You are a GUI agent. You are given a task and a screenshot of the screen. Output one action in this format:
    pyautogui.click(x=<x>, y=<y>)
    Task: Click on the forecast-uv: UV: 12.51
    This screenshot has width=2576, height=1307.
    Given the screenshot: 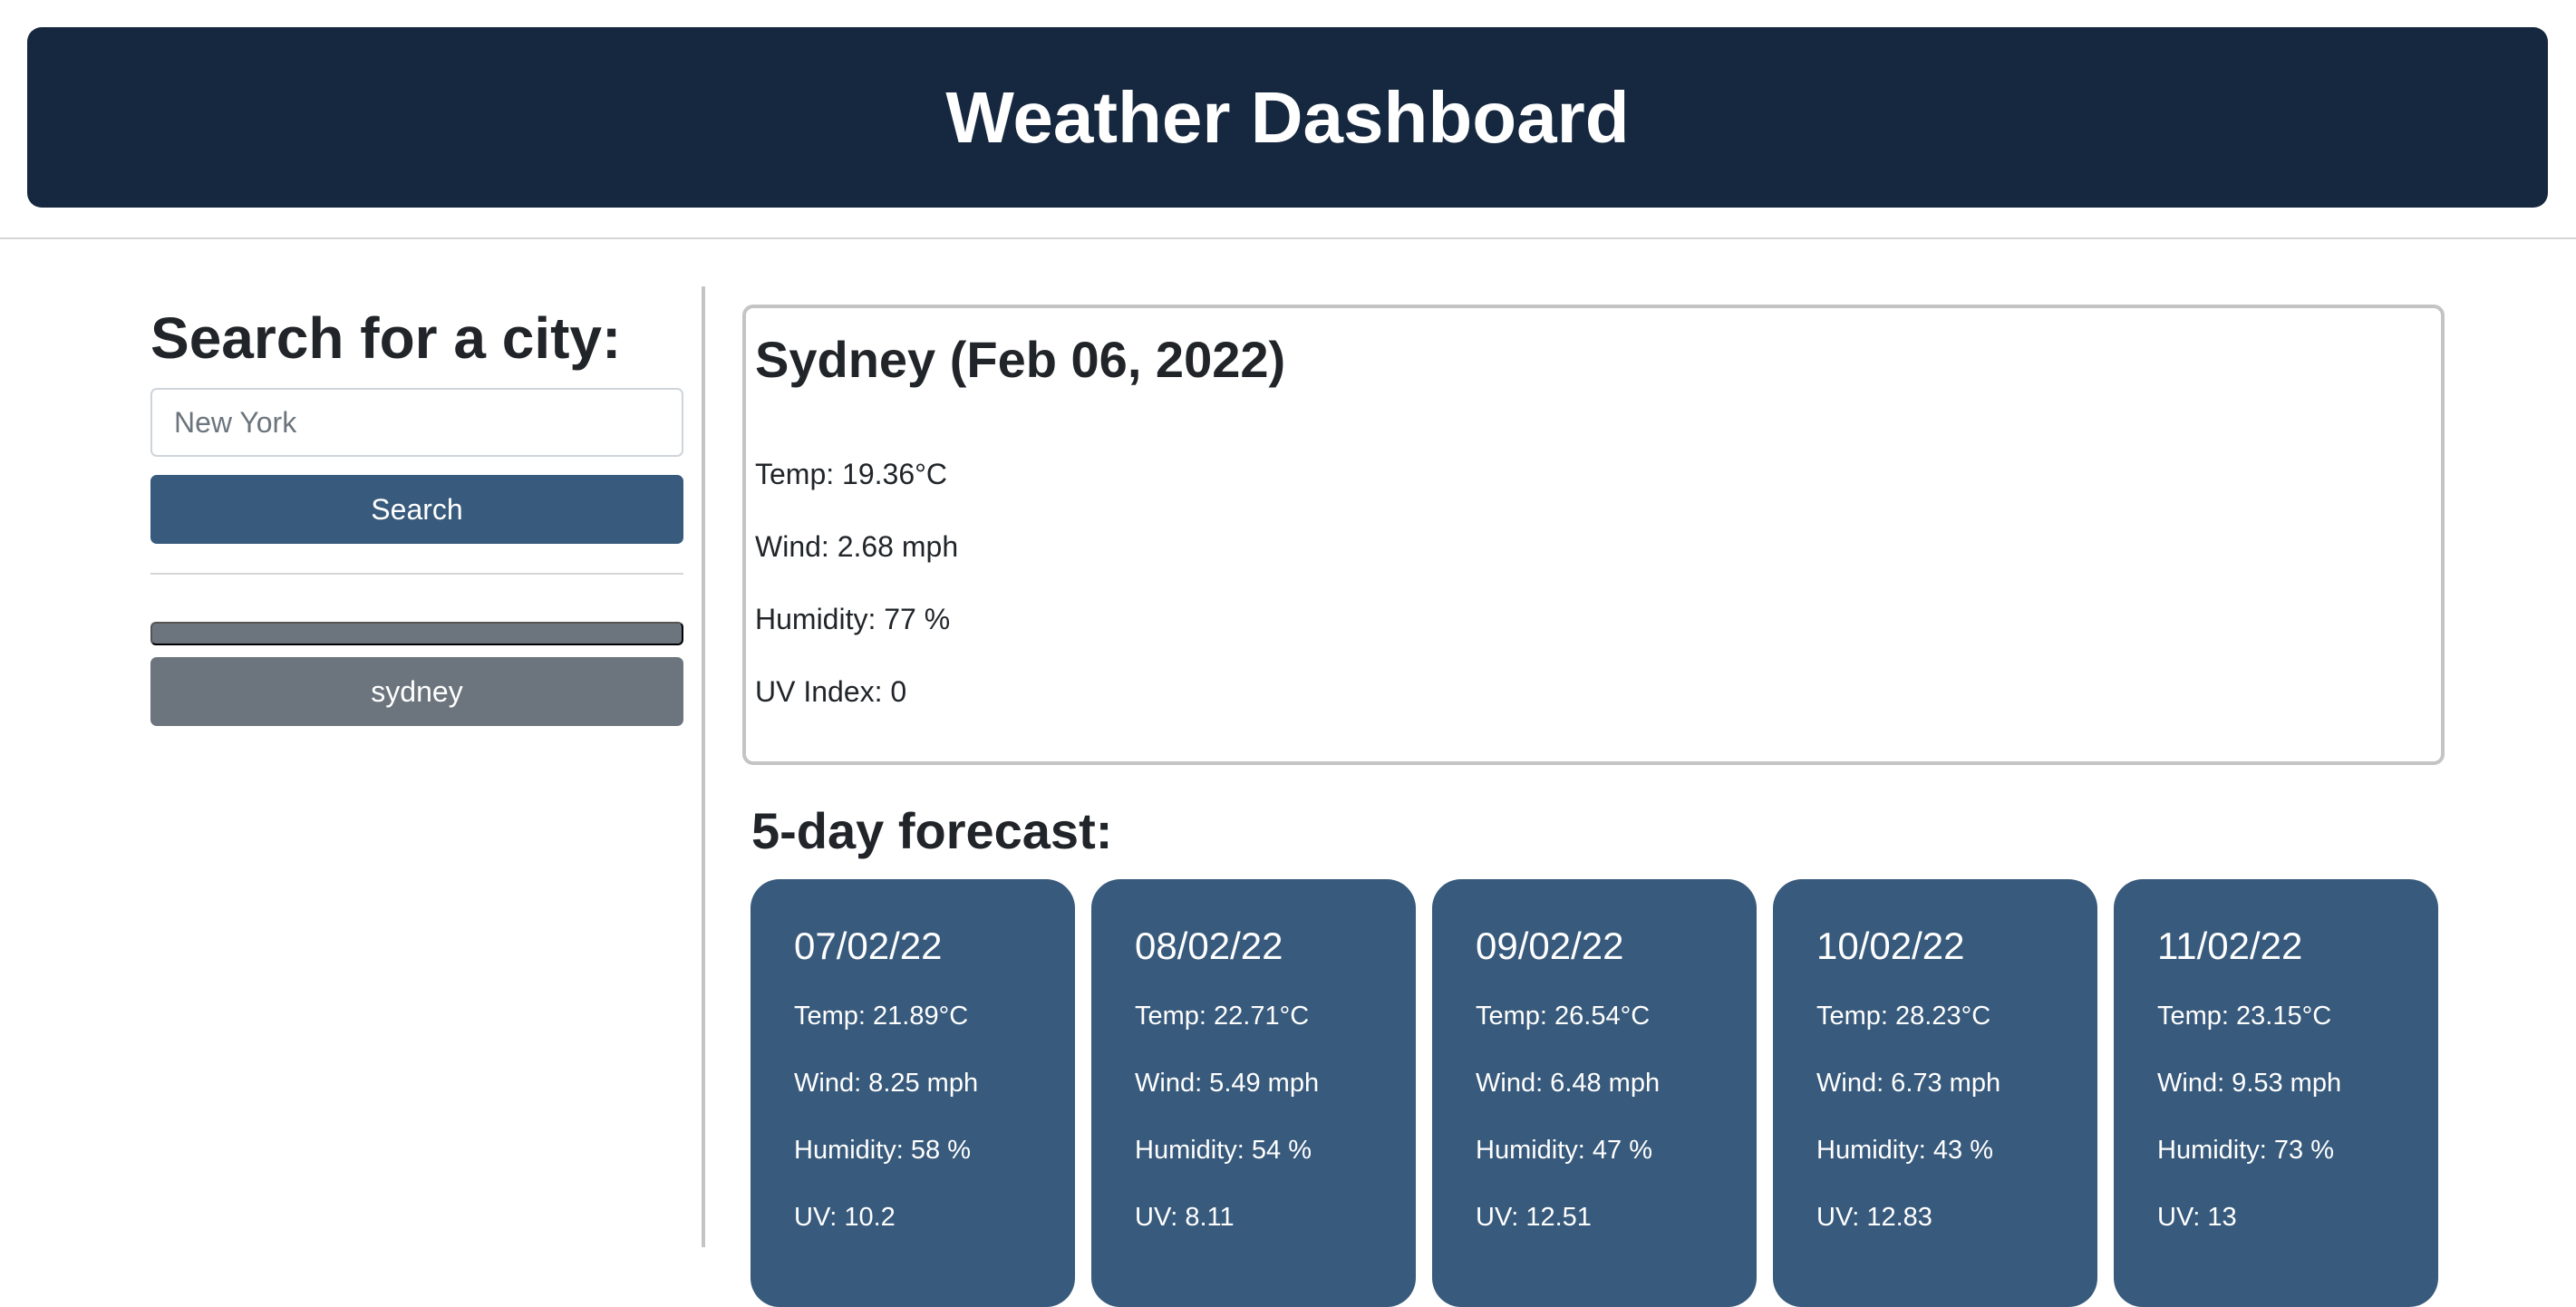 What is the action you would take?
    pyautogui.click(x=1534, y=1218)
    